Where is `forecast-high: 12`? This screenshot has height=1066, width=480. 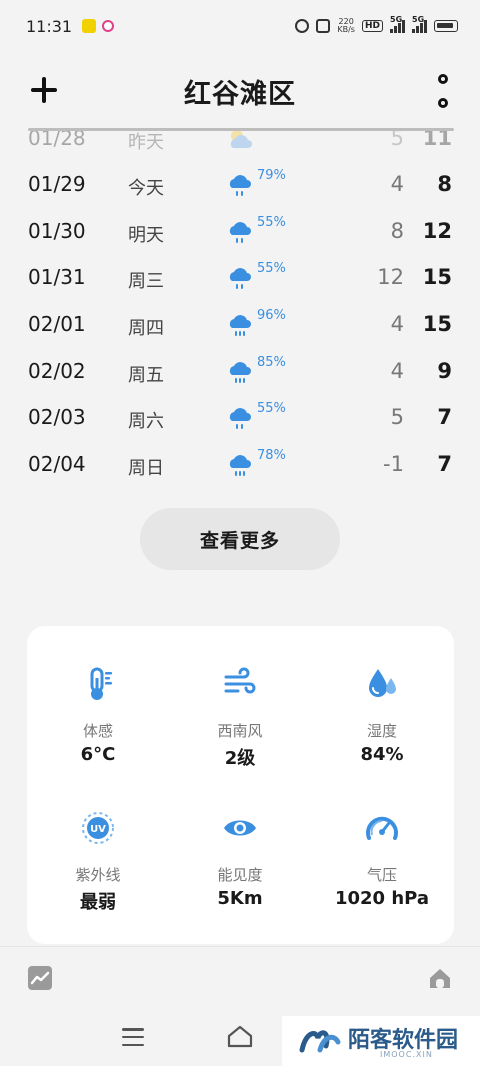
forecast-high: 12 is located at coordinates (437, 230).